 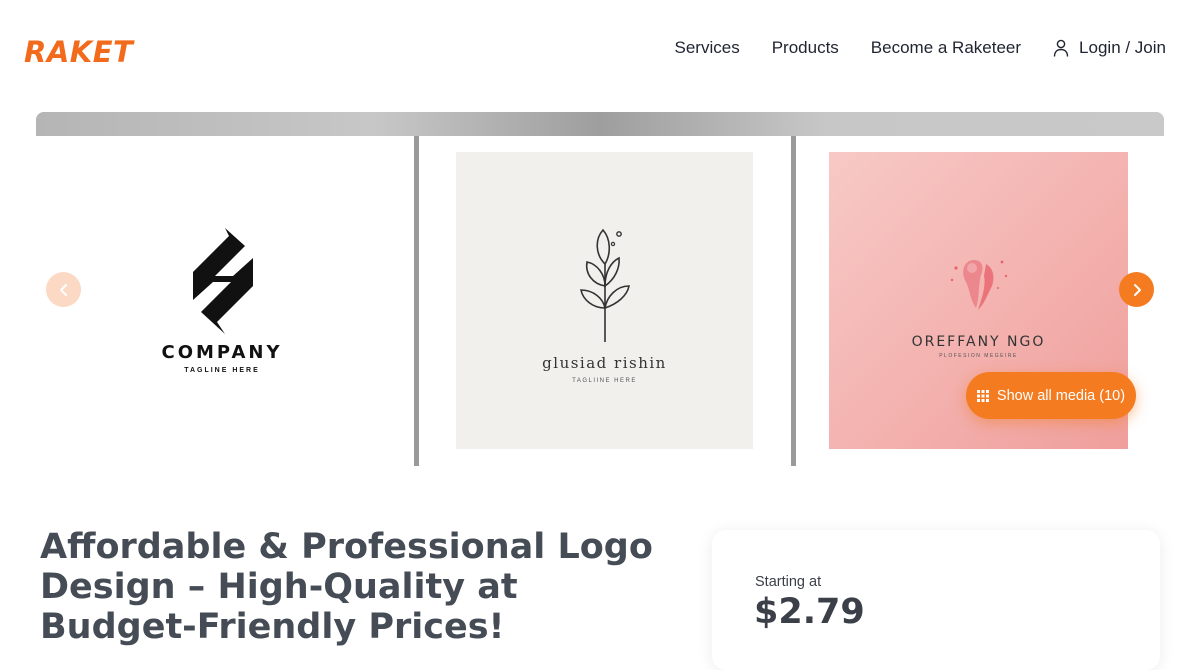 What do you see at coordinates (222, 352) in the screenshot?
I see `sample-brand-name: COMPANY` at bounding box center [222, 352].